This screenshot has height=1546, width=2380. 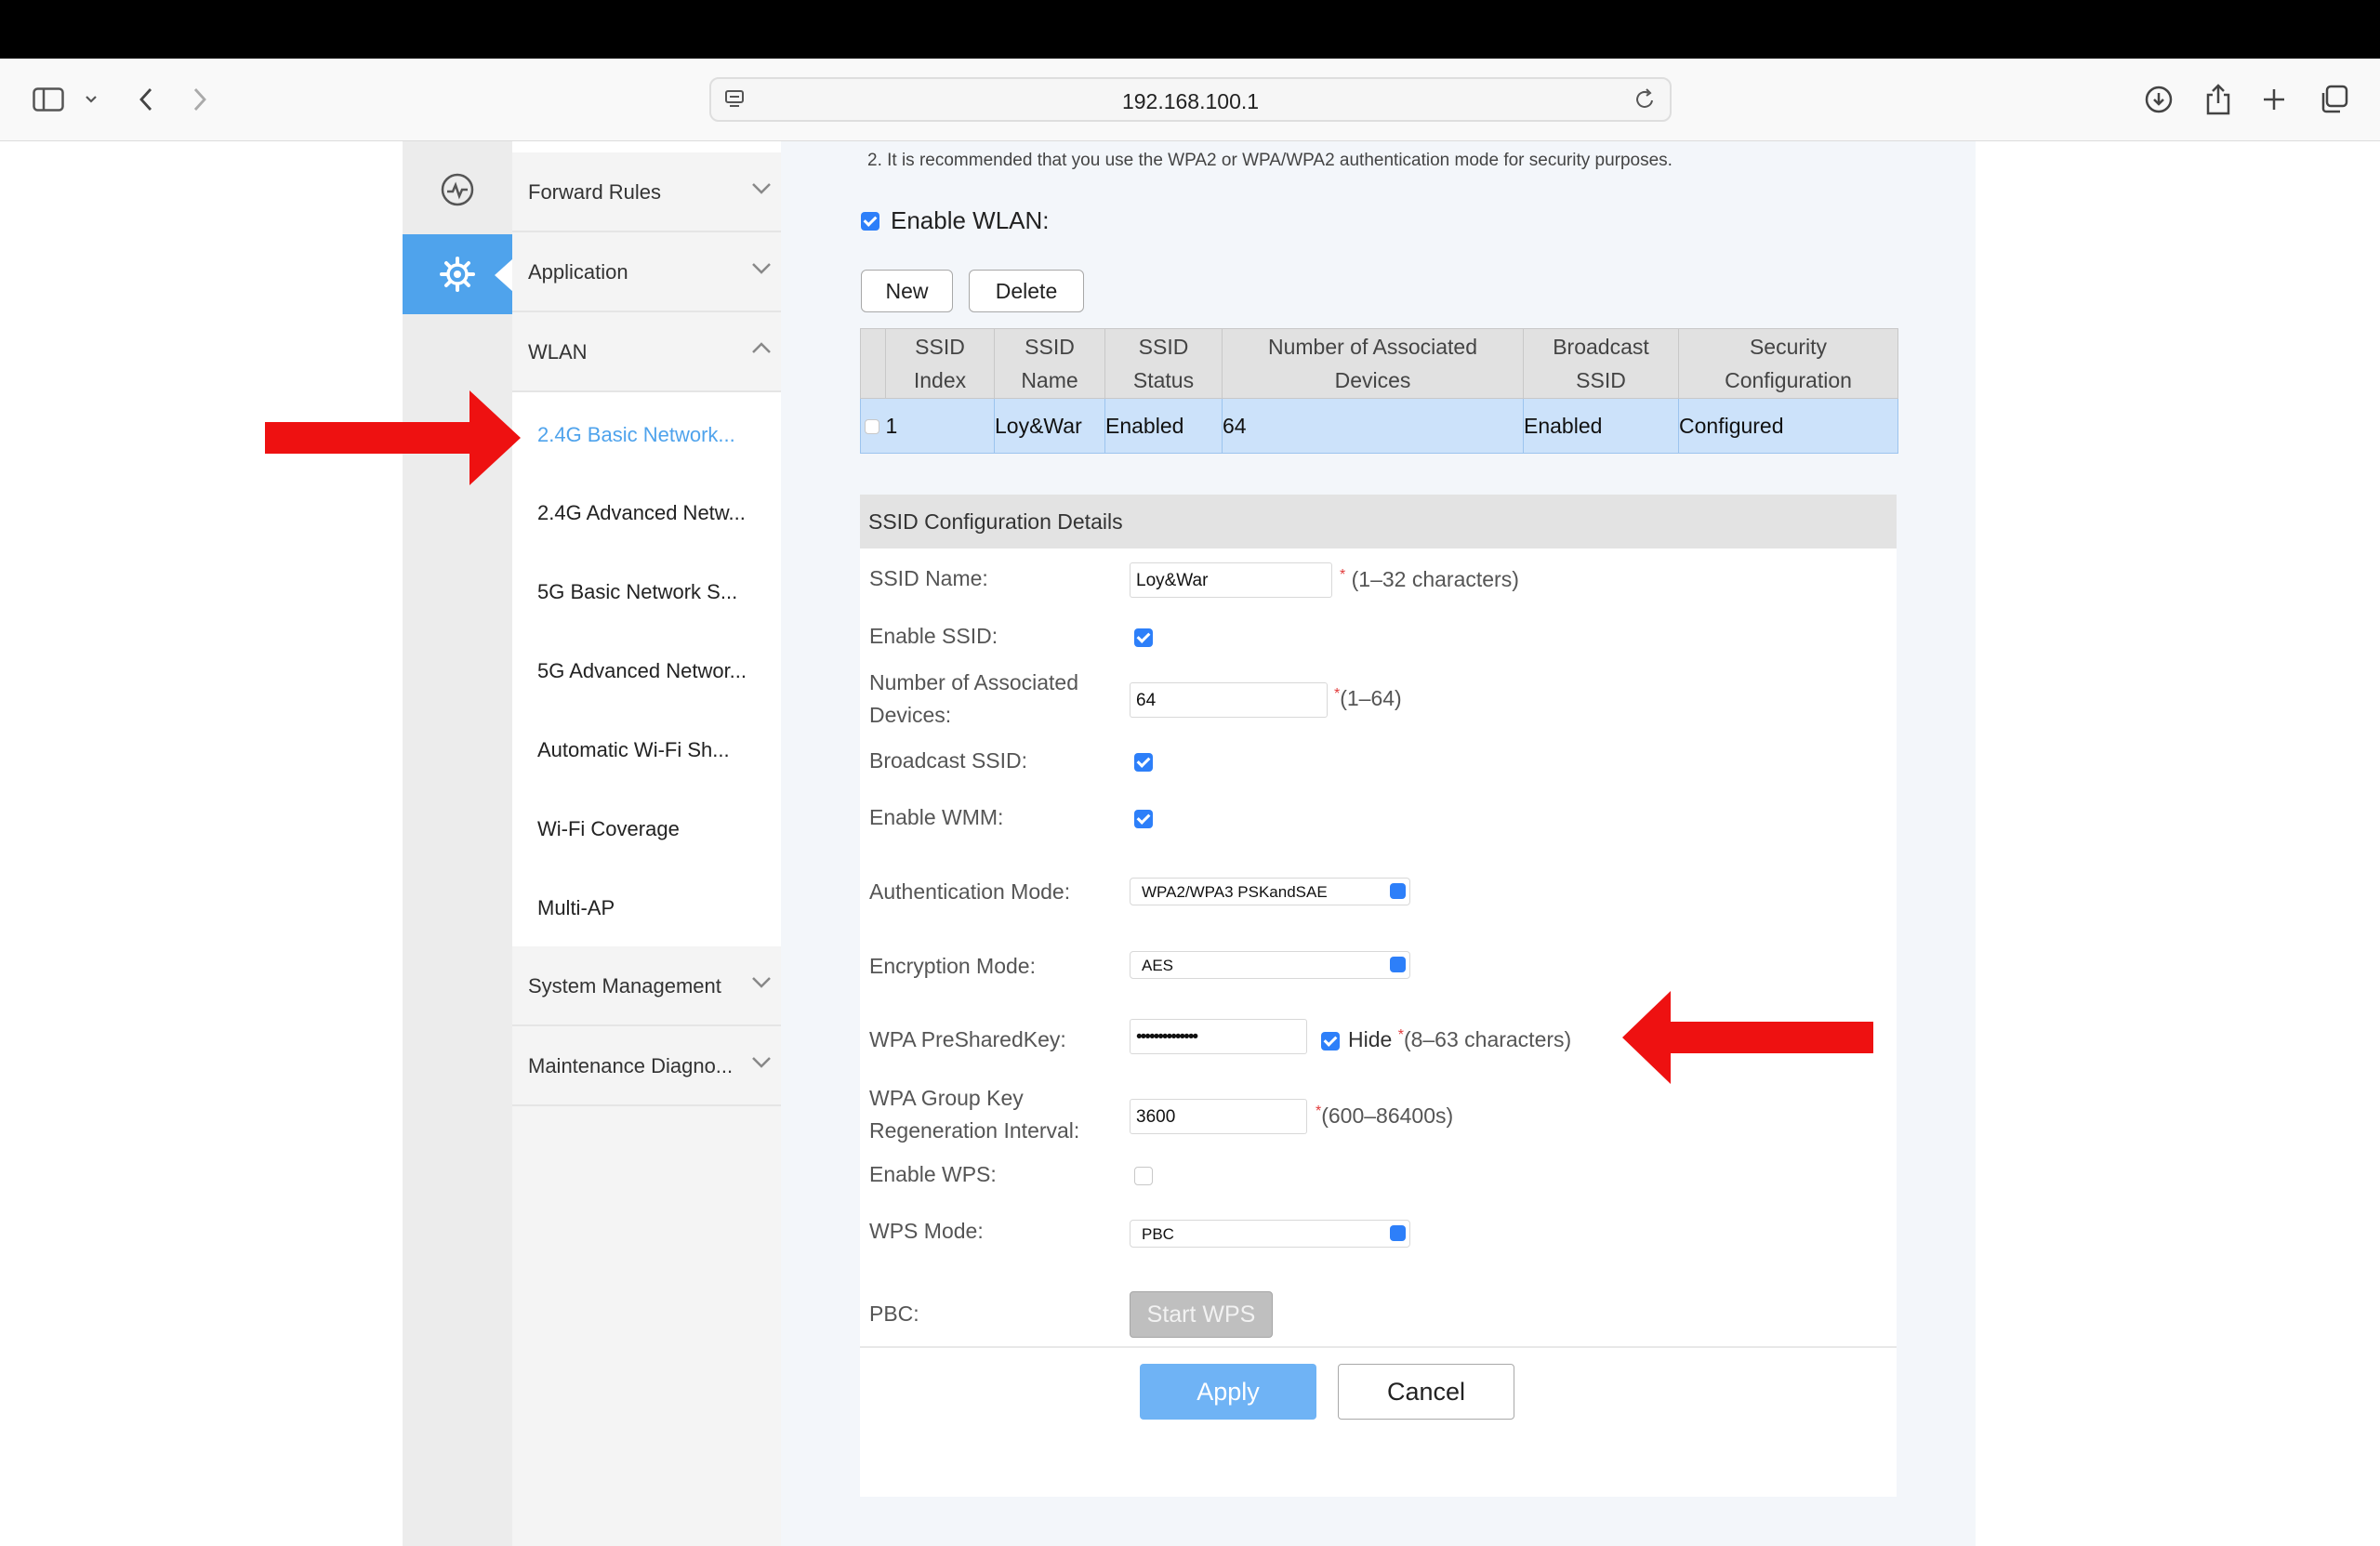 What do you see at coordinates (1158, 1234) in the screenshot?
I see `wps-mode-value: PBC` at bounding box center [1158, 1234].